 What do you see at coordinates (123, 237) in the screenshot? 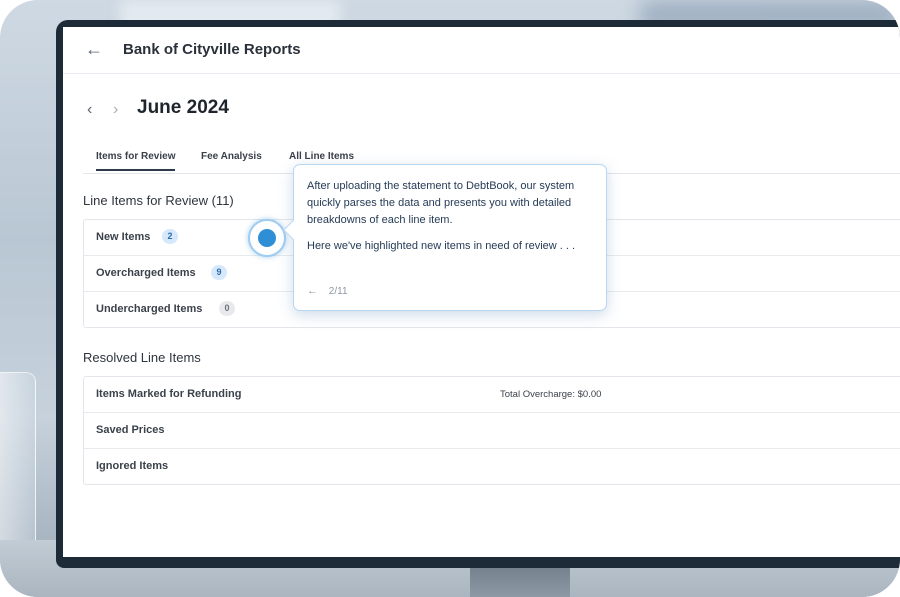
I see `row-label: New Items` at bounding box center [123, 237].